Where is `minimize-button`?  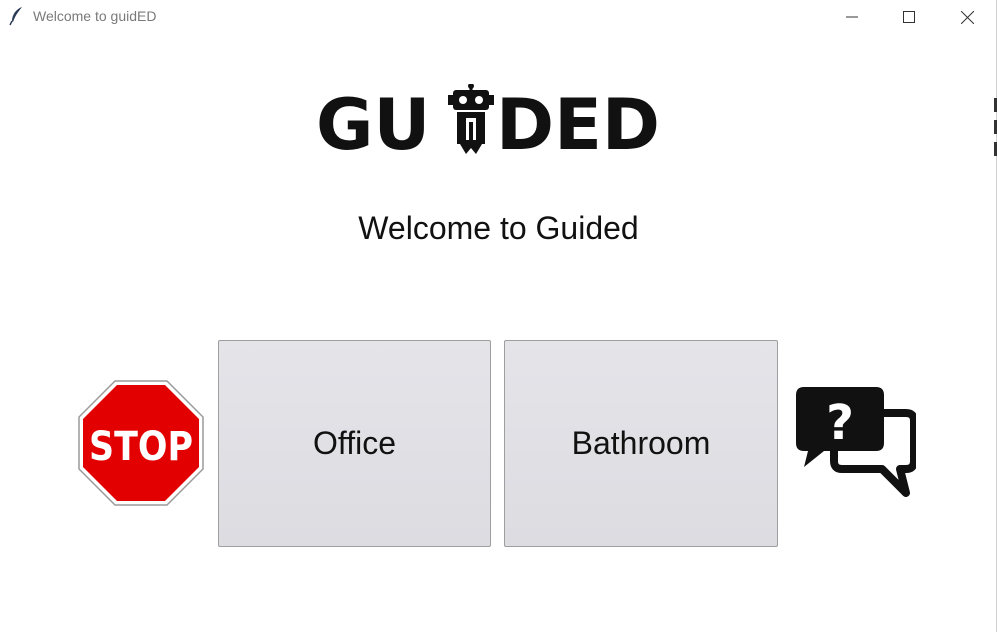 minimize-button is located at coordinates (852, 17).